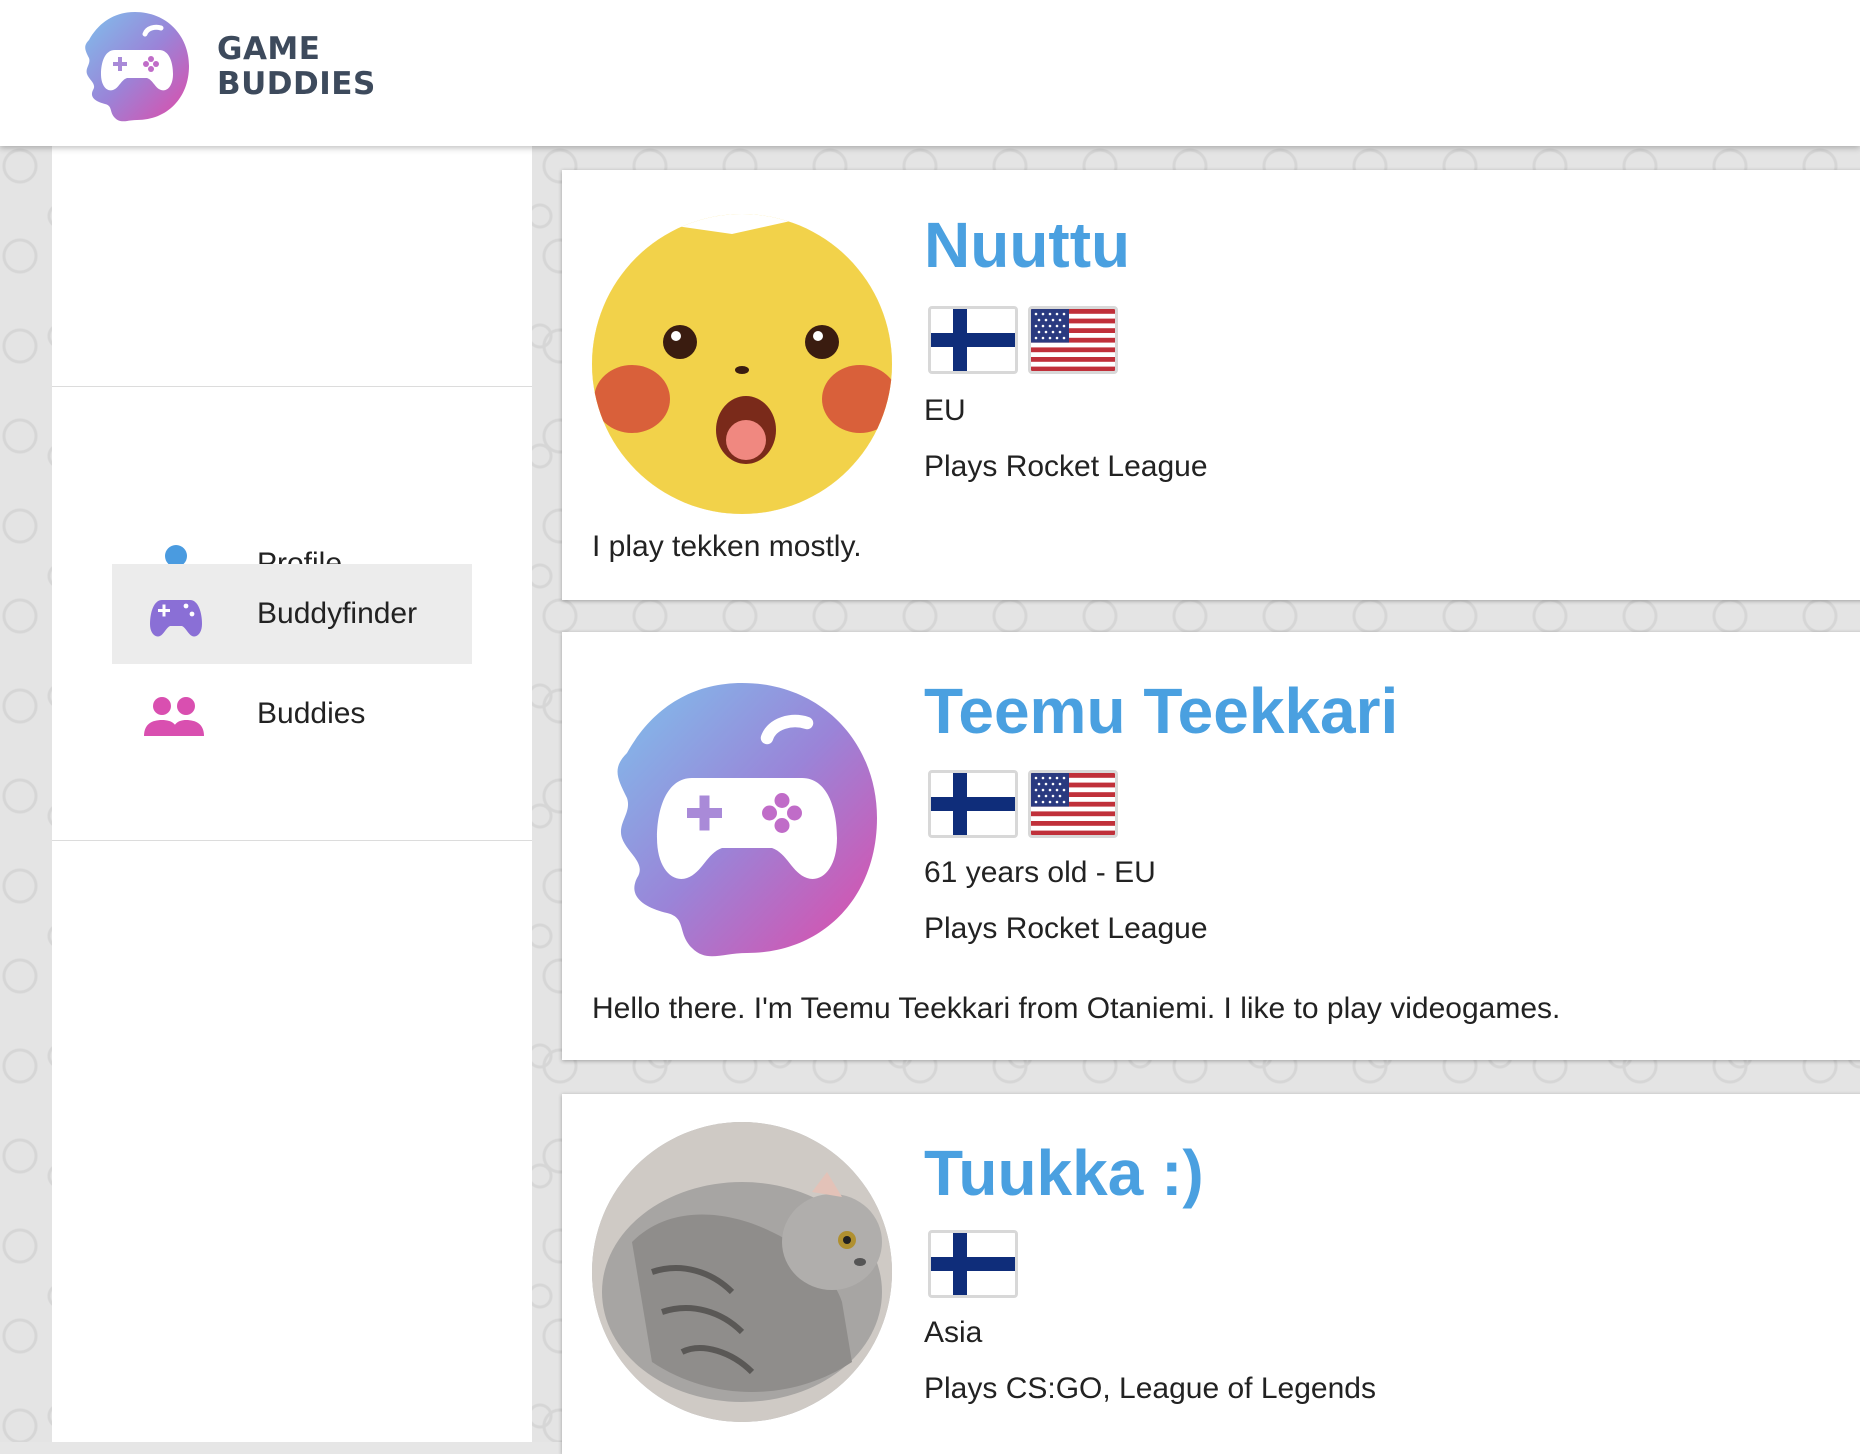  What do you see at coordinates (311, 713) in the screenshot?
I see `sidebar-item-label: Buddies` at bounding box center [311, 713].